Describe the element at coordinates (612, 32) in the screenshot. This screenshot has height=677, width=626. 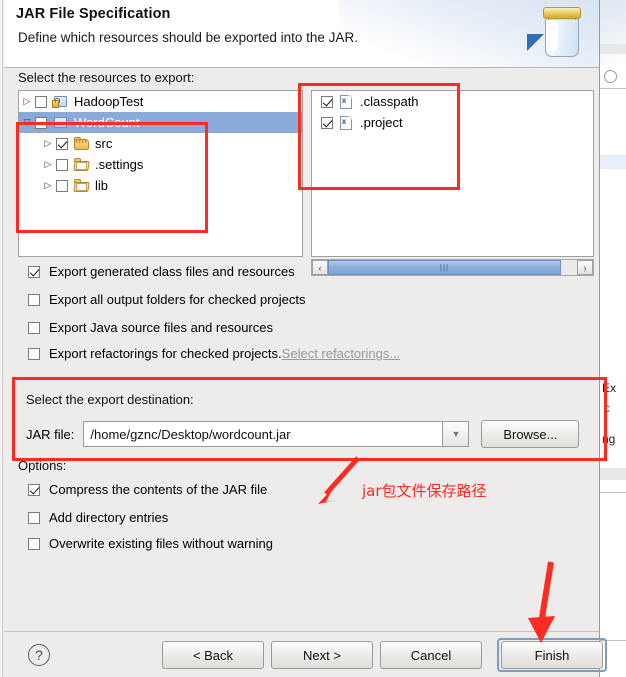
I see `background-banner` at that location.